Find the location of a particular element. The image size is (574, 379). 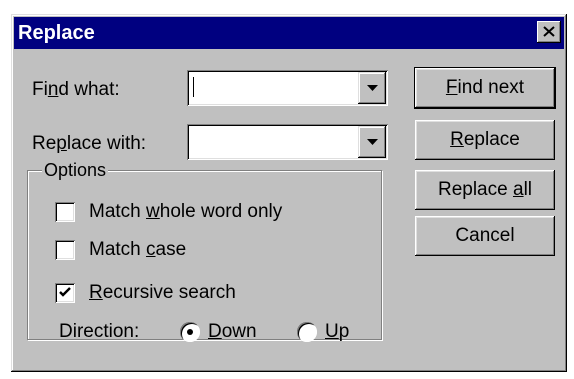

close-button is located at coordinates (549, 32).